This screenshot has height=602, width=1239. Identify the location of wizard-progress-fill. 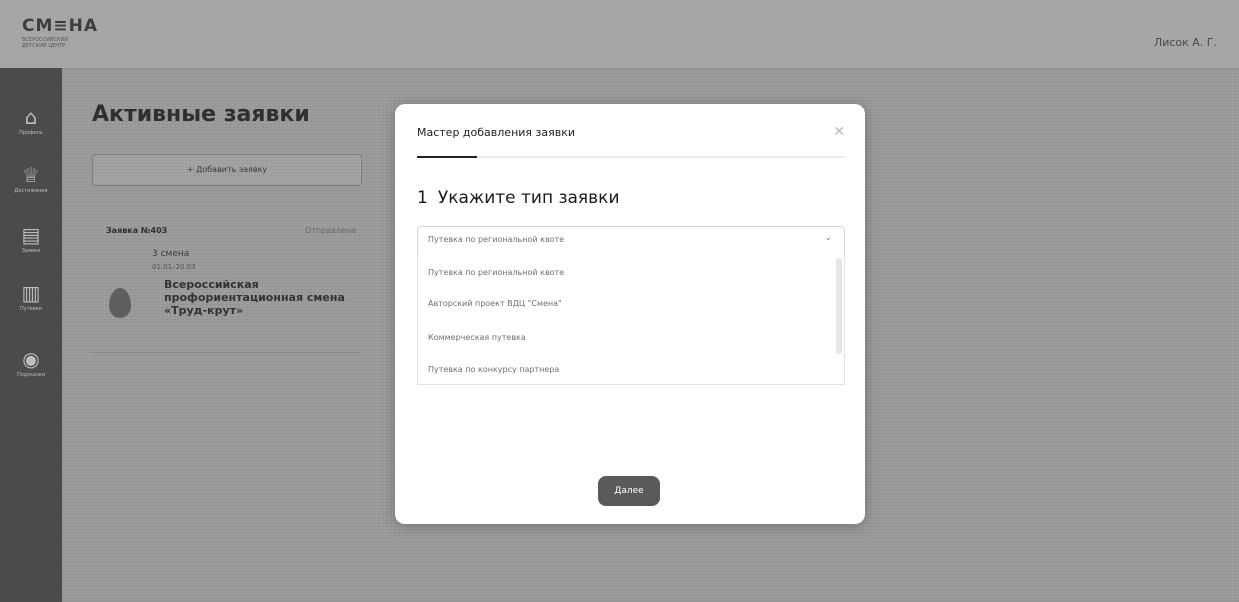
(447, 157).